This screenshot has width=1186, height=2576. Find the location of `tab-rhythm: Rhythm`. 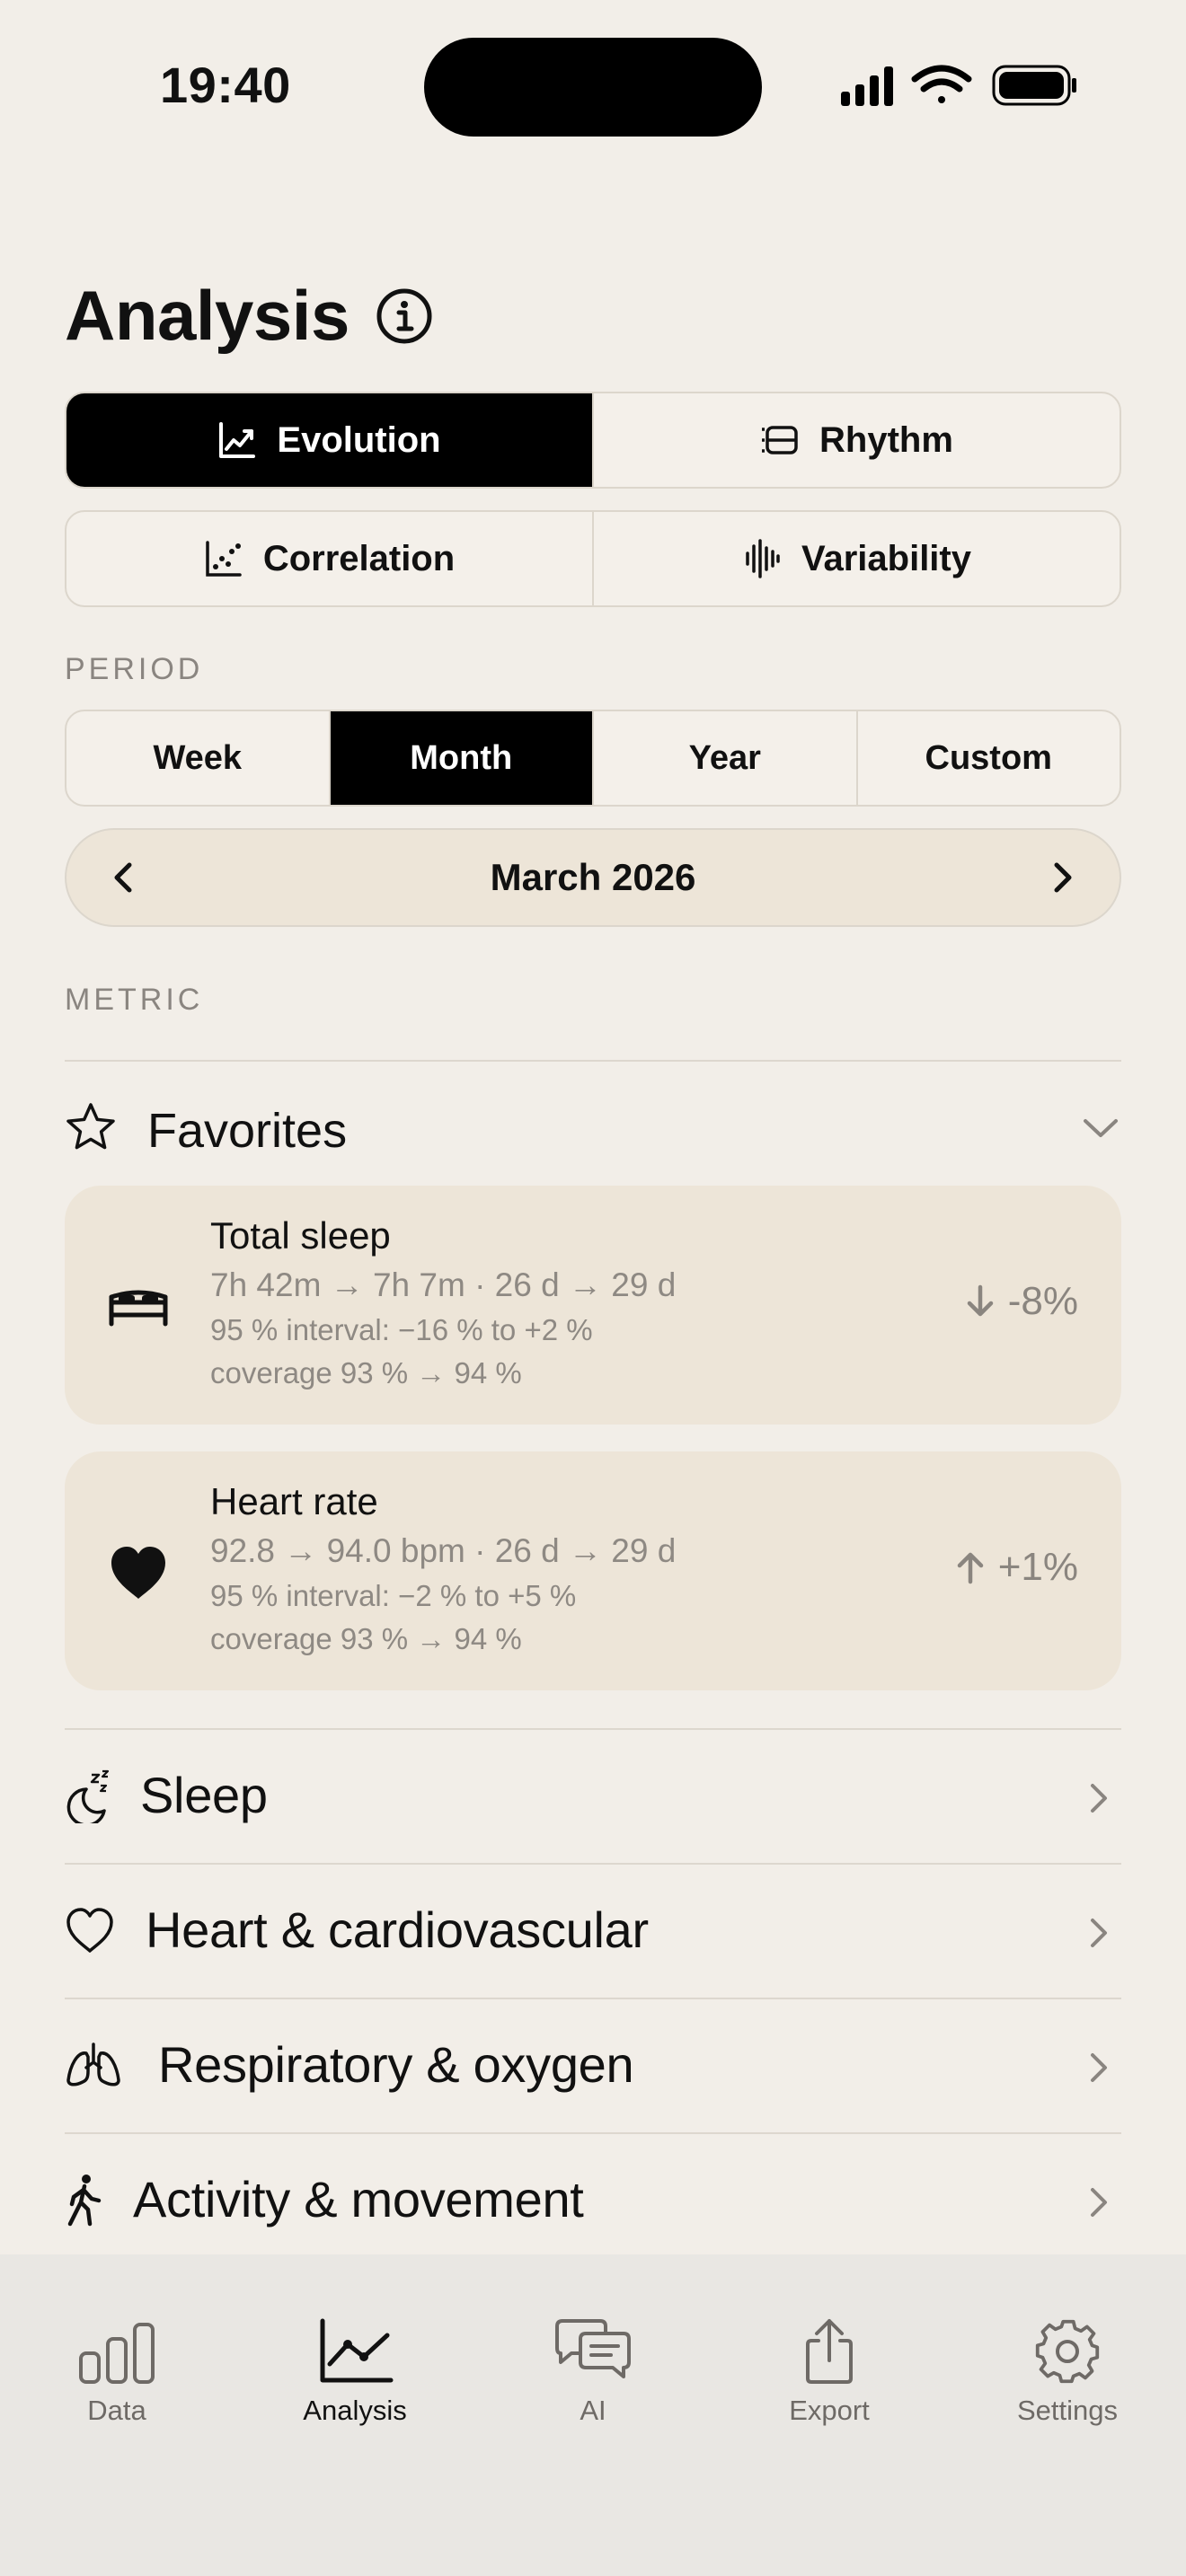

tab-rhythm: Rhythm is located at coordinates (856, 440).